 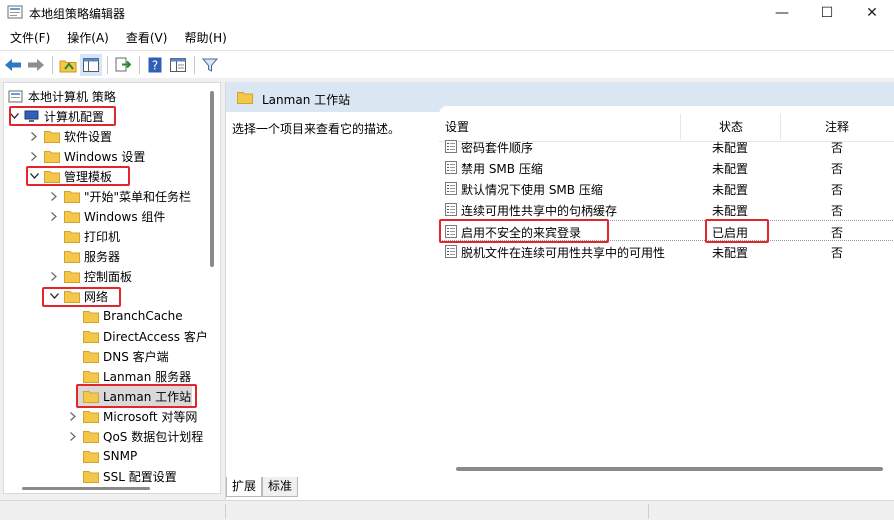 I want to click on show-hide-tree-button, so click(x=91, y=64).